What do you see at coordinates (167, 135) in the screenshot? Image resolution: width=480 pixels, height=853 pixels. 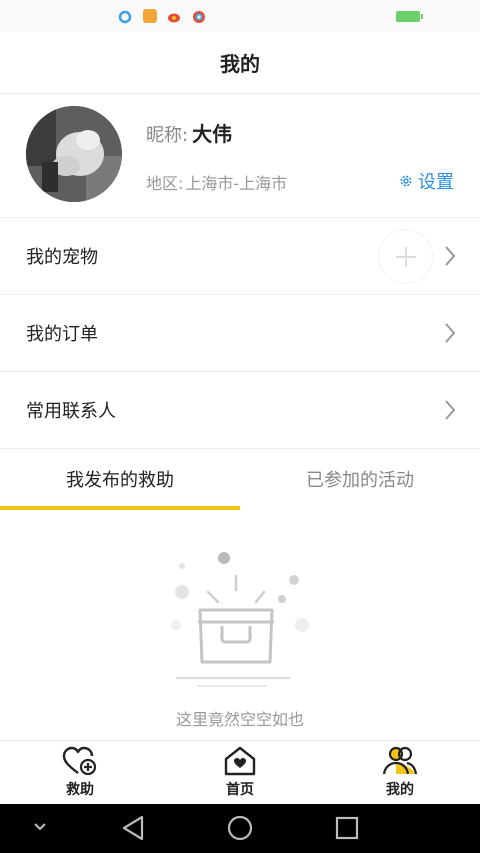 I see `nickname-label: 昵称:` at bounding box center [167, 135].